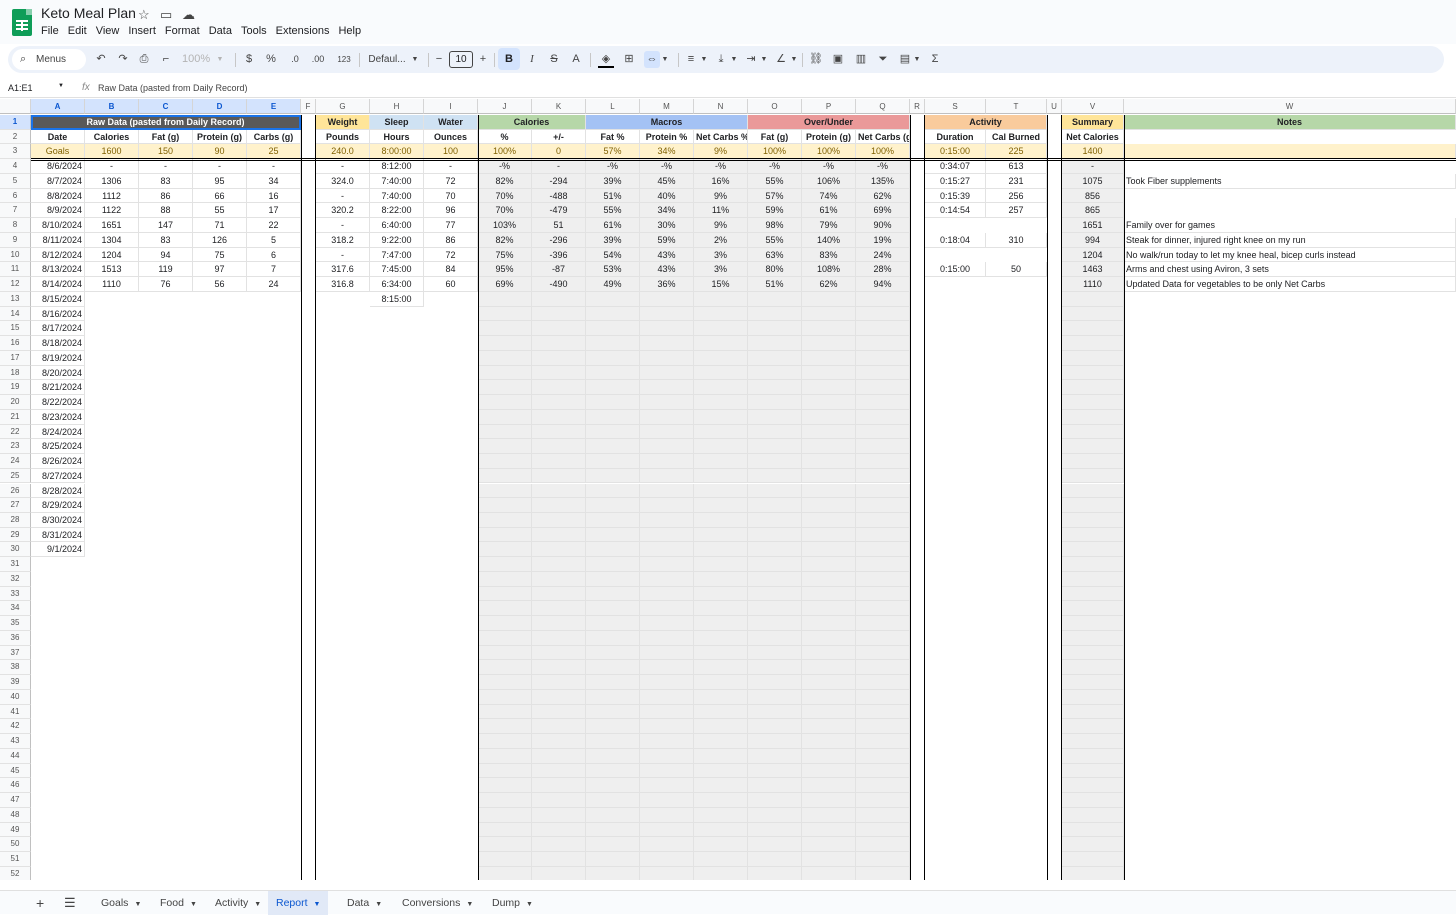  What do you see at coordinates (123, 59) in the screenshot?
I see `redo-icon: ↷` at bounding box center [123, 59].